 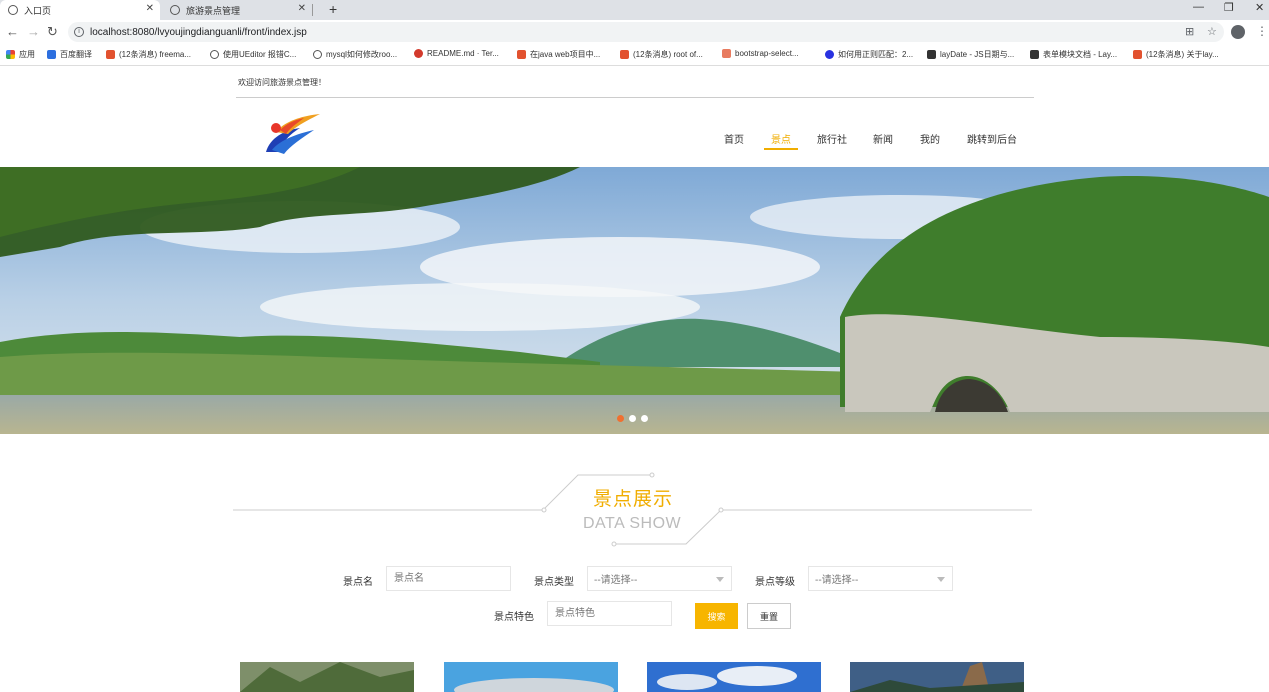 What do you see at coordinates (781, 149) in the screenshot?
I see `nav-active-indicator` at bounding box center [781, 149].